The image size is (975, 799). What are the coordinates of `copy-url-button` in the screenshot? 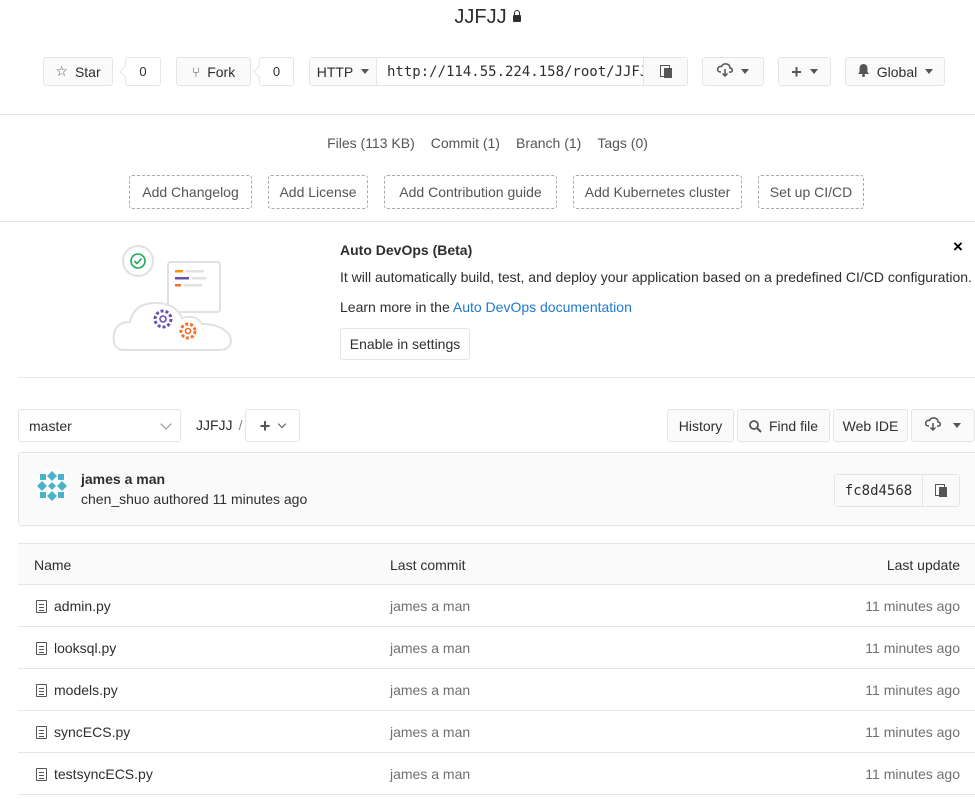 It's located at (665, 71).